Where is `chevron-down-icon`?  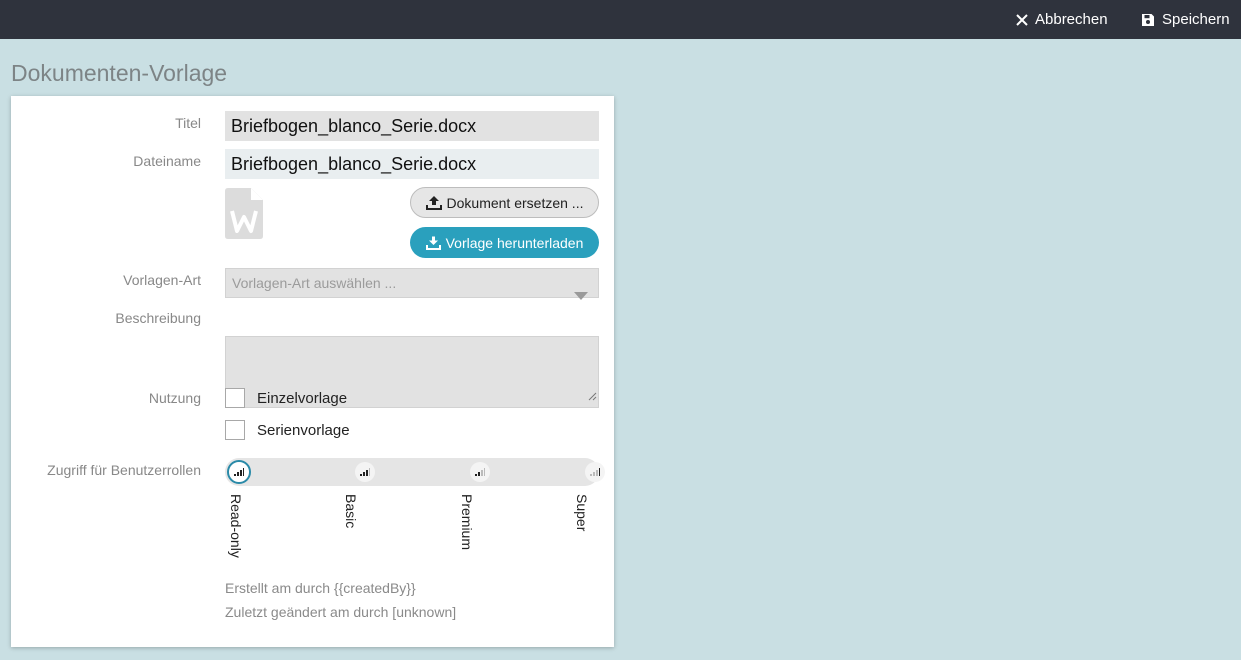 chevron-down-icon is located at coordinates (581, 295).